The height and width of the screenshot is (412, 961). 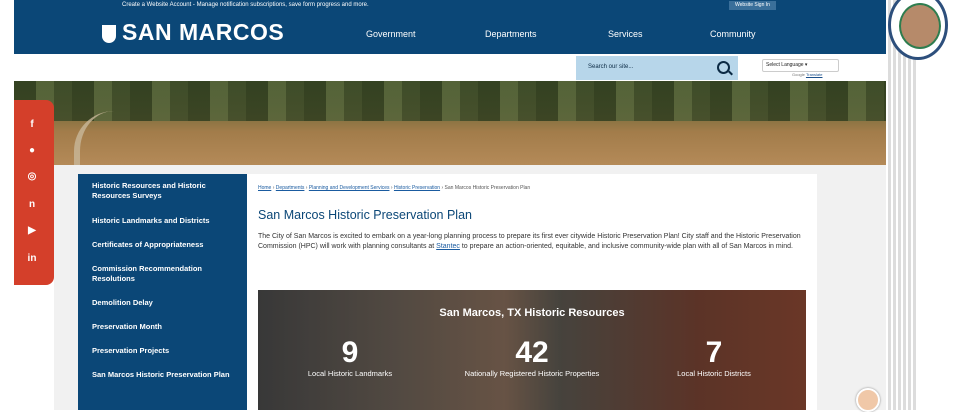 What do you see at coordinates (714, 352) in the screenshot?
I see `stat-value: 7` at bounding box center [714, 352].